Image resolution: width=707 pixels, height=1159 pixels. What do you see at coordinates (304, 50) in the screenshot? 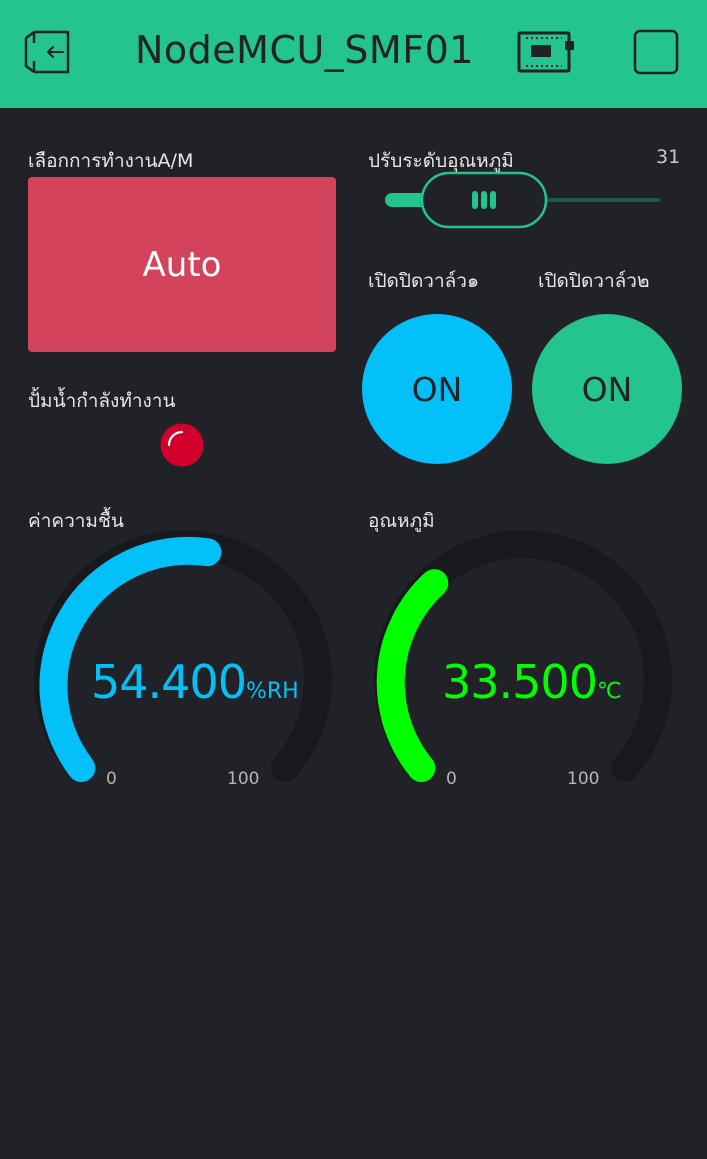
I see `page-title: NodeMCU_SMF01` at bounding box center [304, 50].